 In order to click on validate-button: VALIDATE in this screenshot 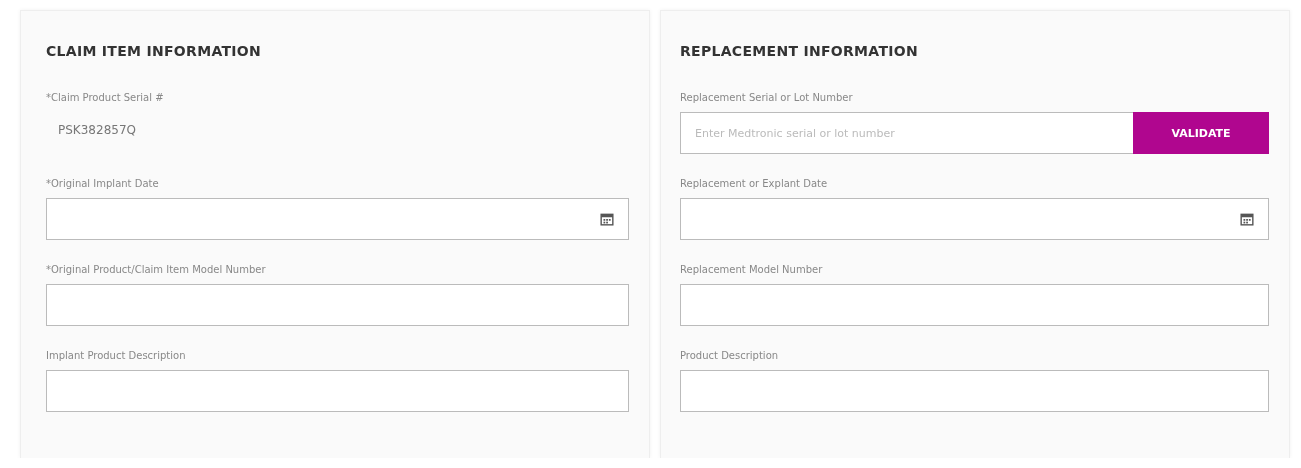, I will do `click(1201, 133)`.